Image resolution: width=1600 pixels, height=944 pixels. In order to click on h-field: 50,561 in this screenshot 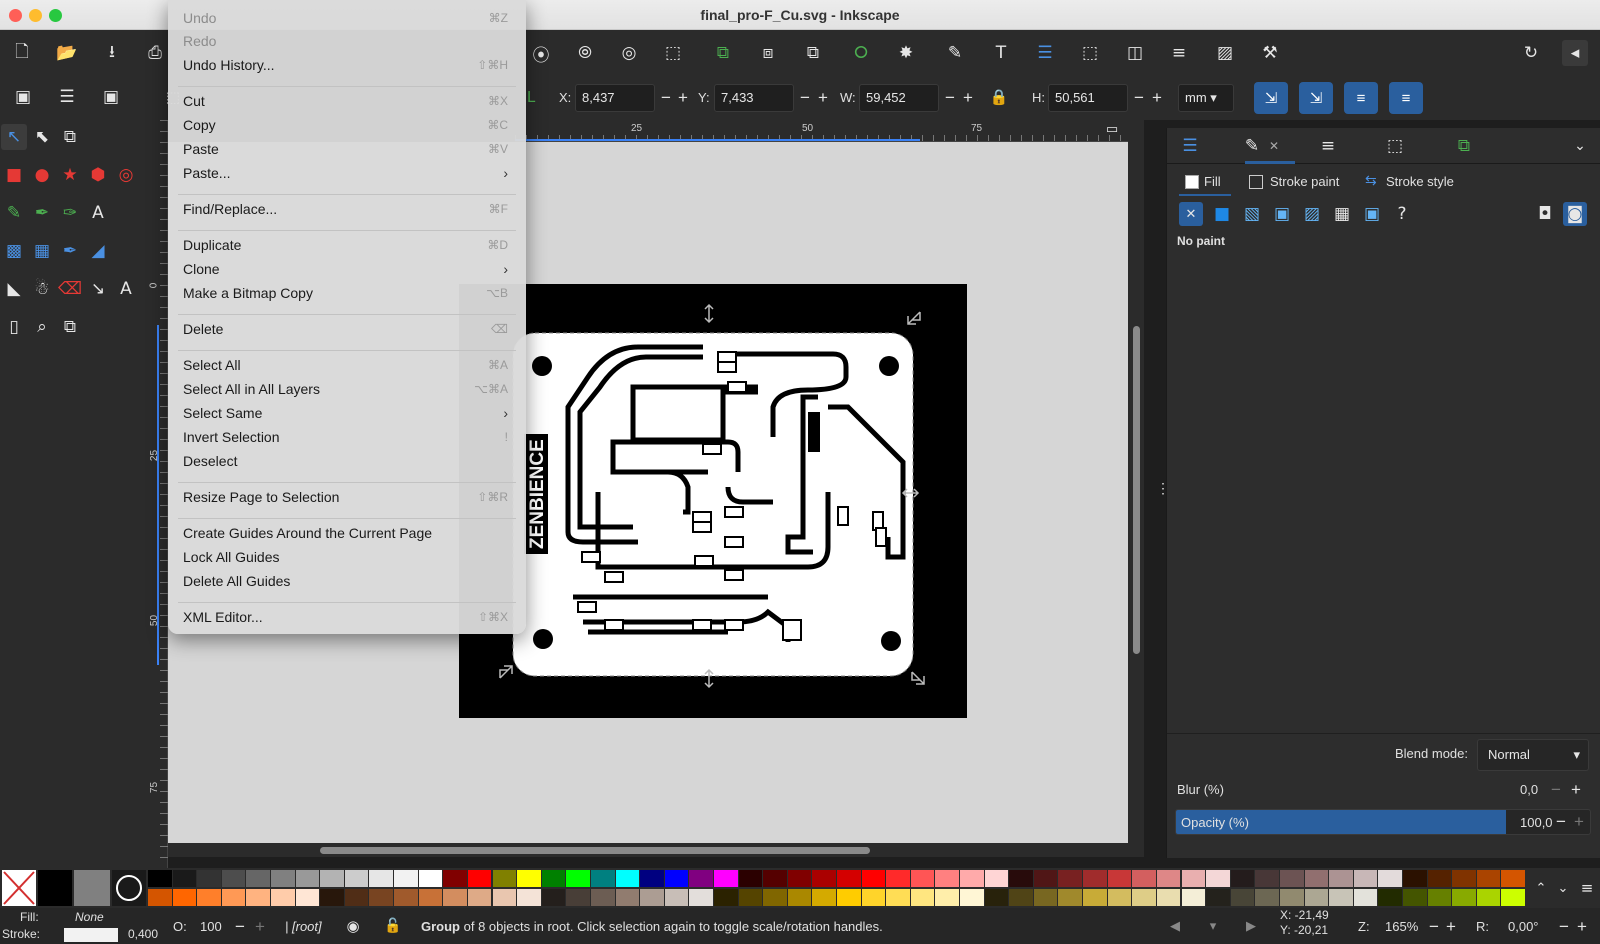, I will do `click(1088, 98)`.